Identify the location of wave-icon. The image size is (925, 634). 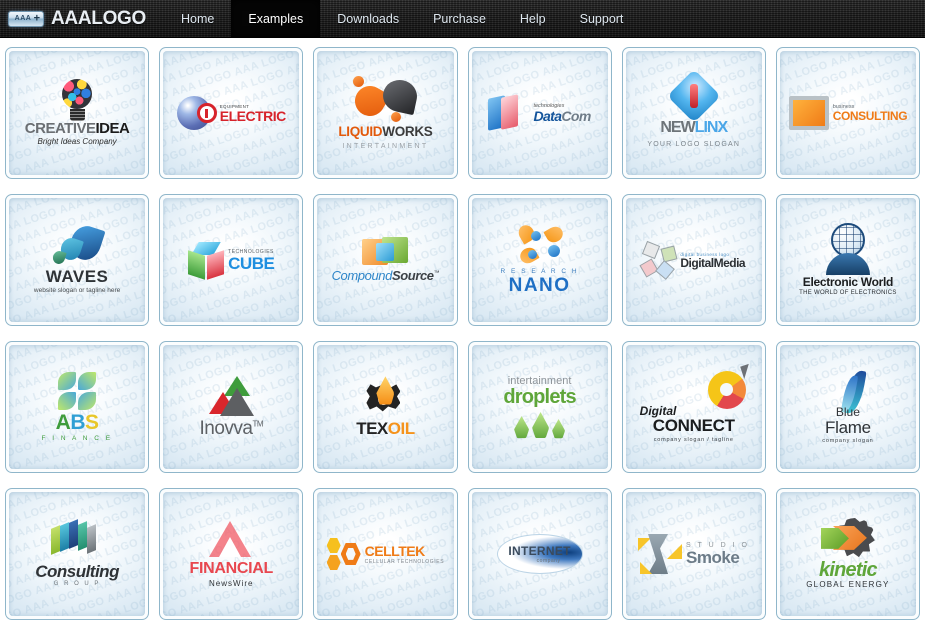
(78, 243).